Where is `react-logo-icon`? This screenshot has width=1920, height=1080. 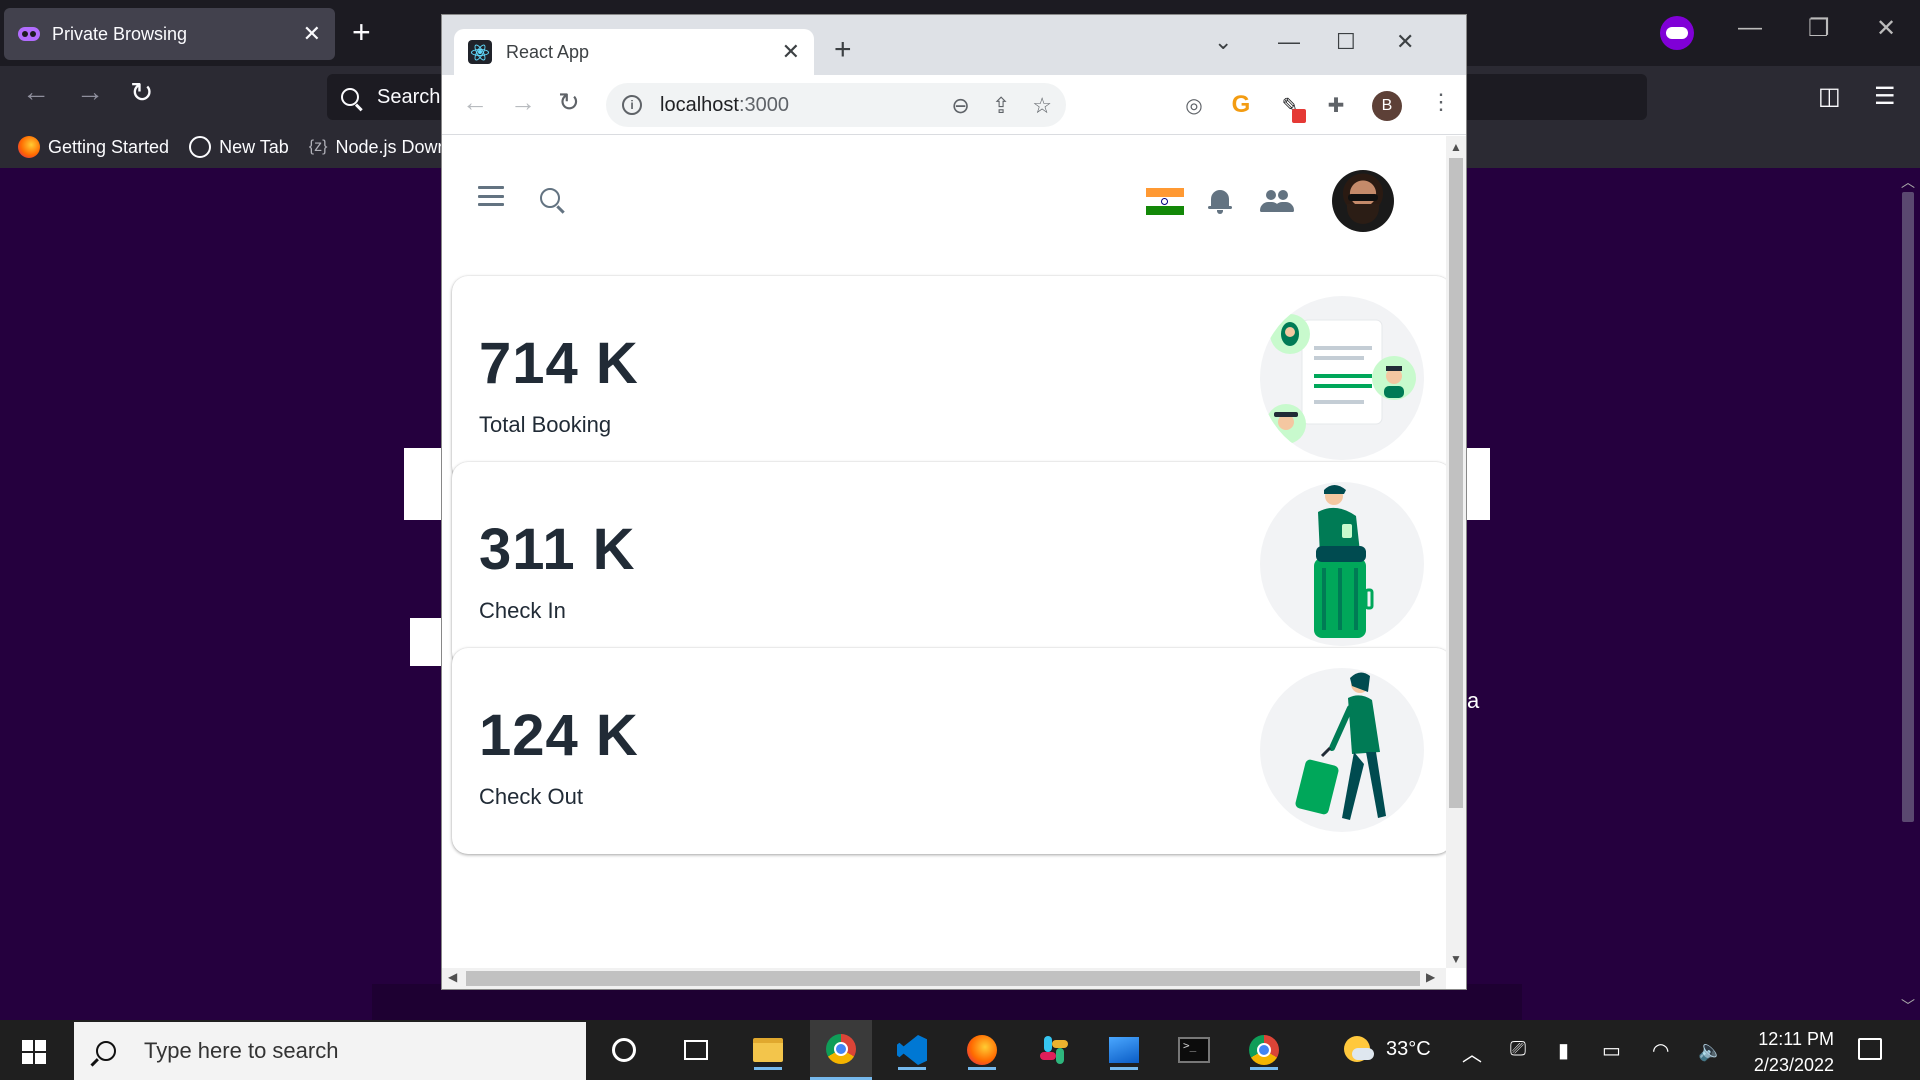 react-logo-icon is located at coordinates (480, 52).